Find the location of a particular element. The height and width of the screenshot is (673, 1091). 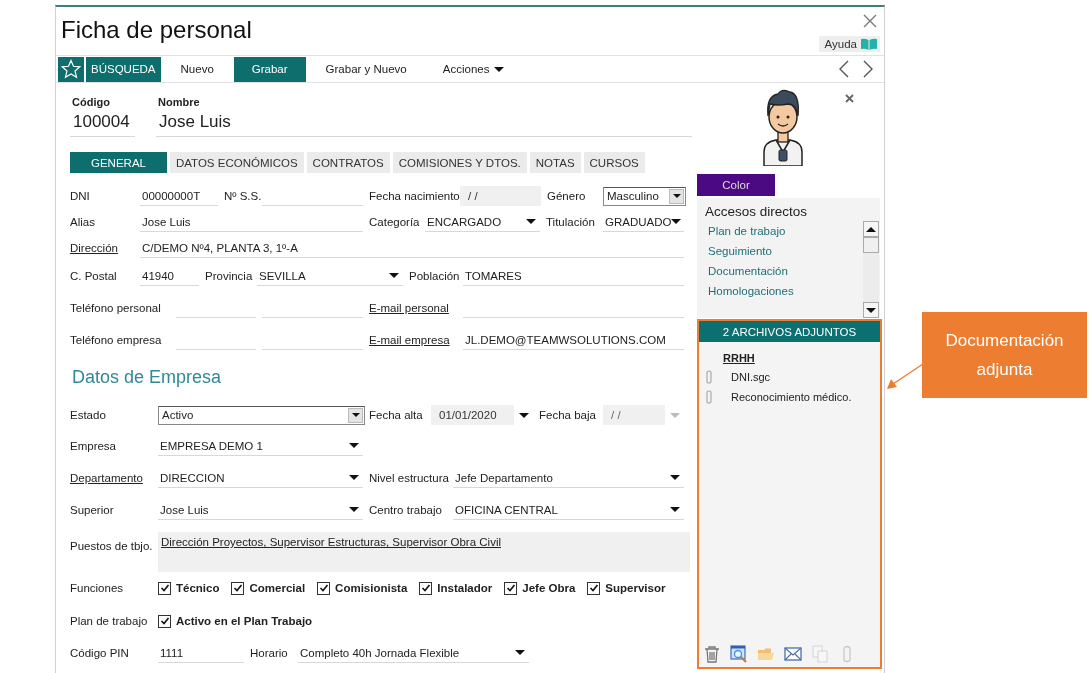

field-label: Plan de trabajo is located at coordinates (109, 621).